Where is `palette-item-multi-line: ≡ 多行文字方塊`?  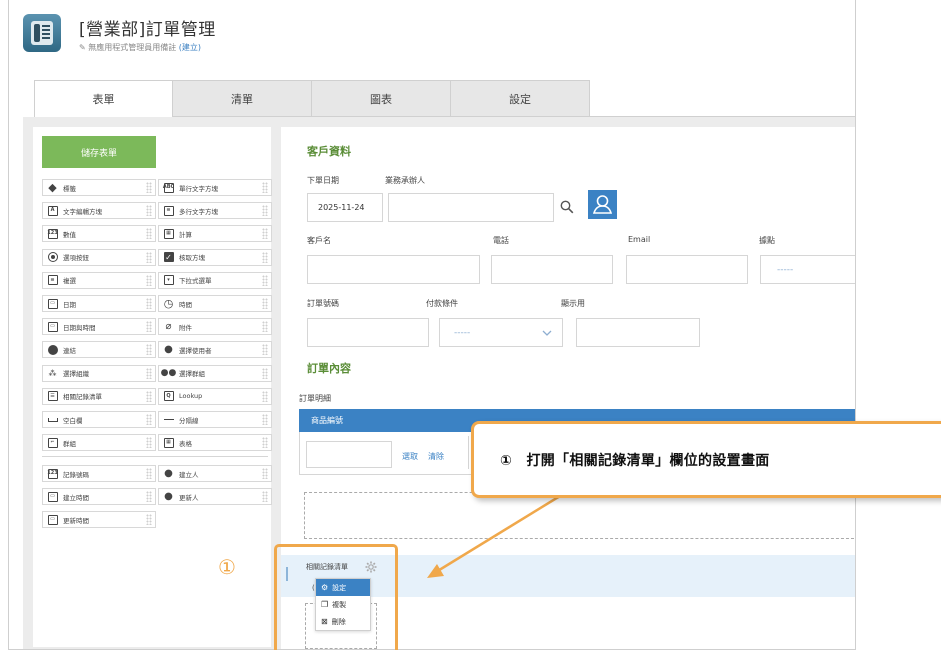
palette-item-multi-line: ≡ 多行文字方塊 is located at coordinates (215, 211).